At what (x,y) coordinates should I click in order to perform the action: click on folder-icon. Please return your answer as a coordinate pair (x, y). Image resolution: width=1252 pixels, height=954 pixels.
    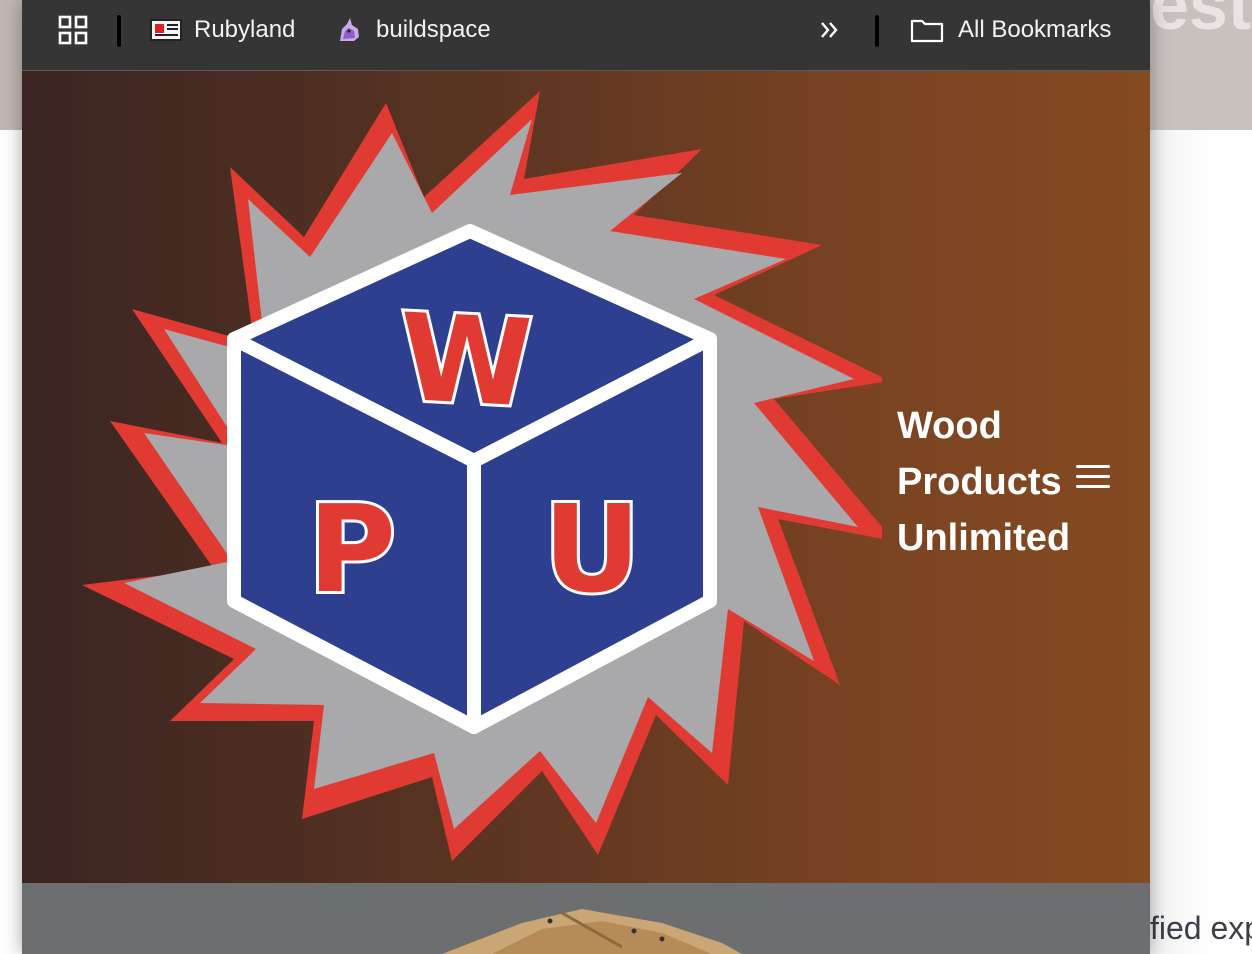
    Looking at the image, I should click on (927, 31).